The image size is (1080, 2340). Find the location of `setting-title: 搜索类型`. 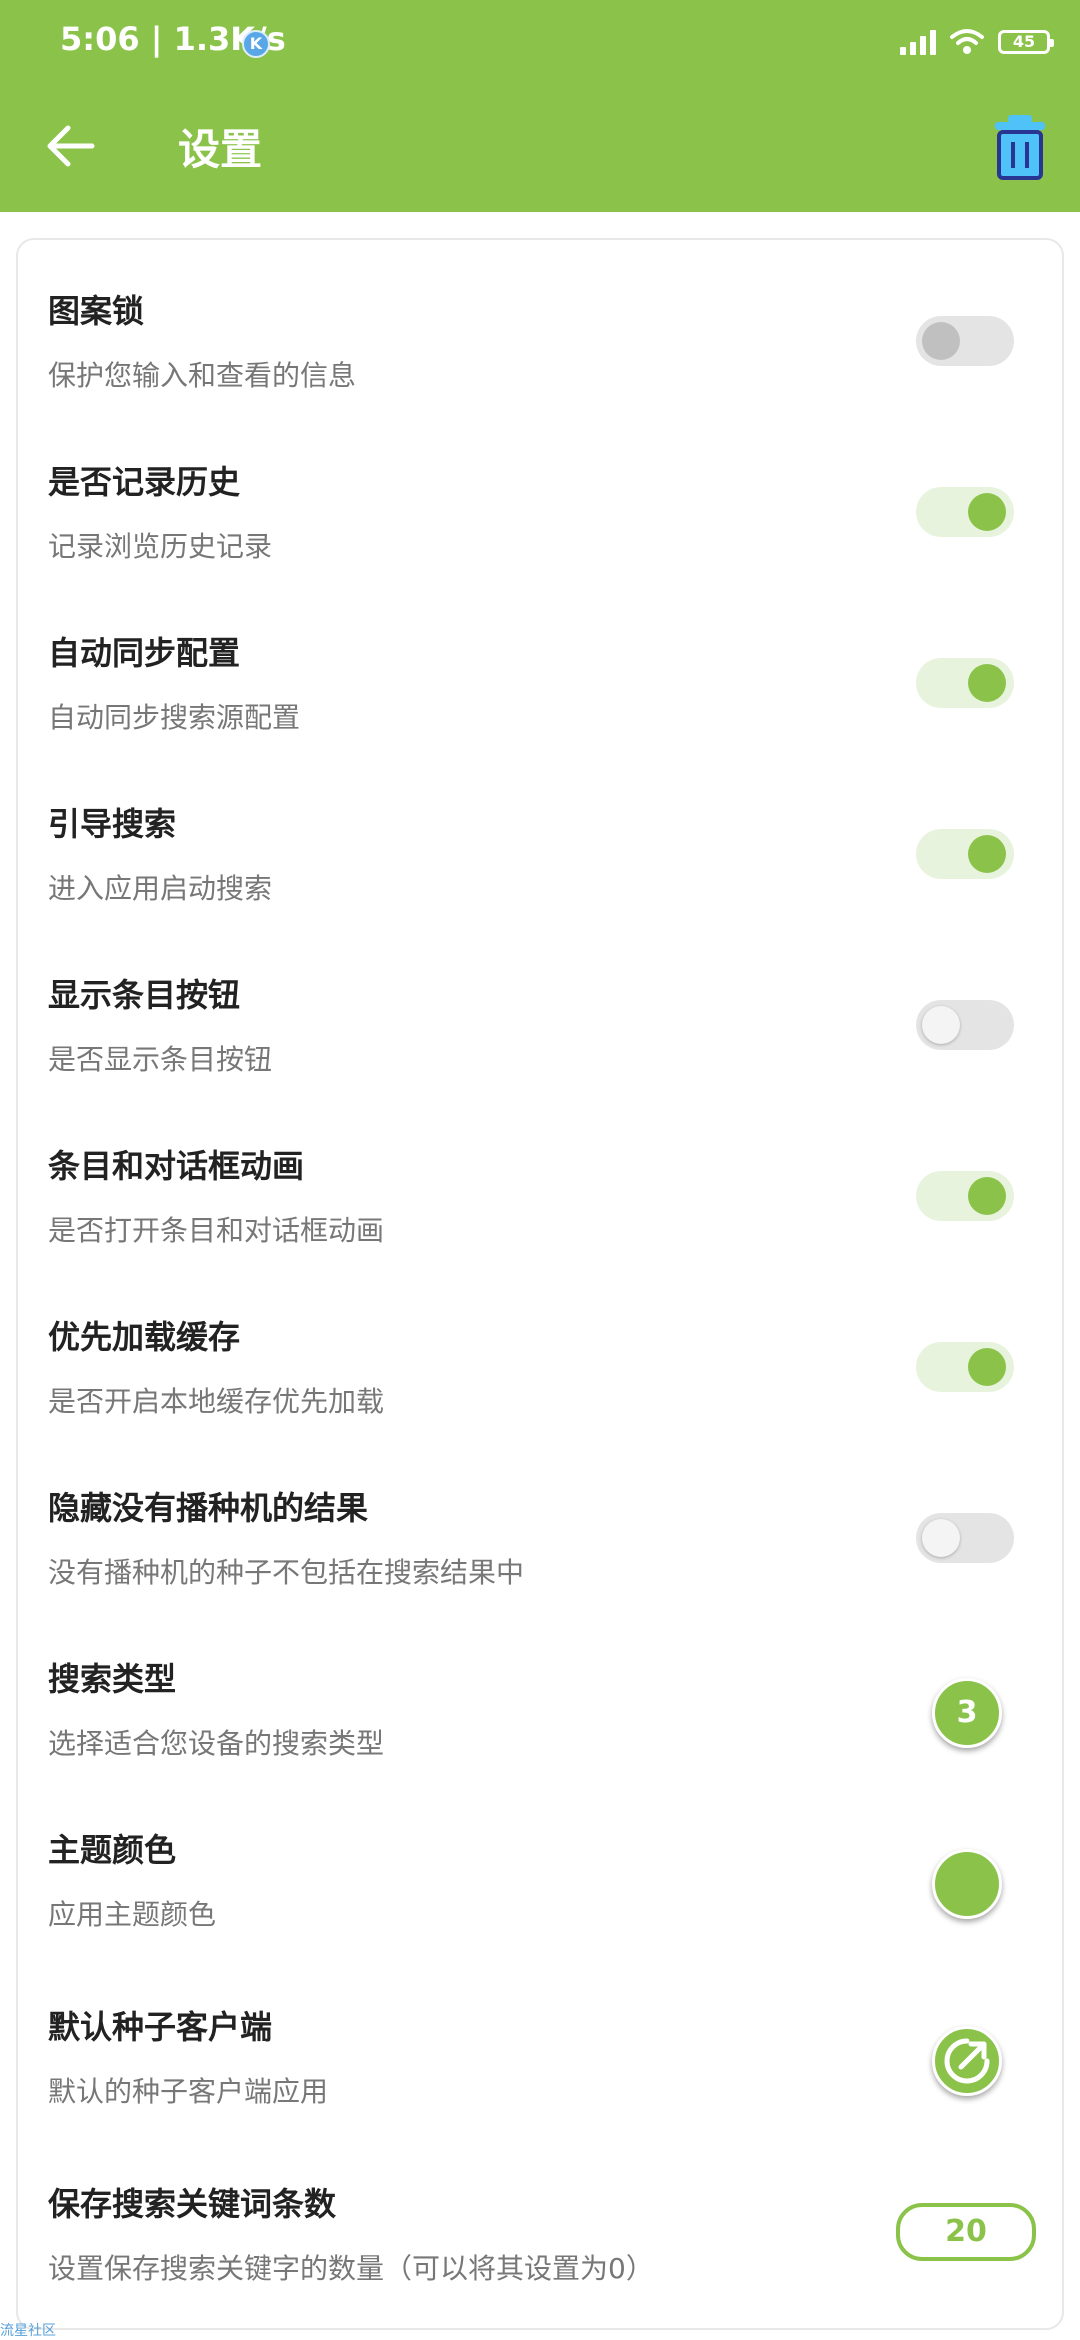

setting-title: 搜索类型 is located at coordinates (112, 1679).